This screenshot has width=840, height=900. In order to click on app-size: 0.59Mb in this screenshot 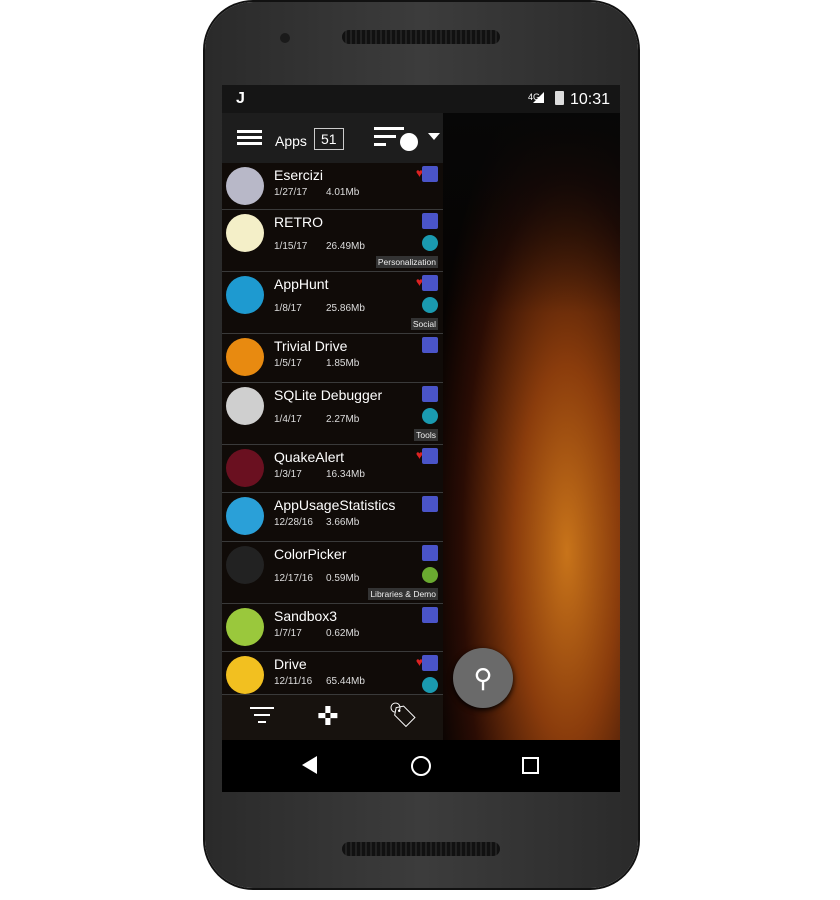, I will do `click(343, 578)`.